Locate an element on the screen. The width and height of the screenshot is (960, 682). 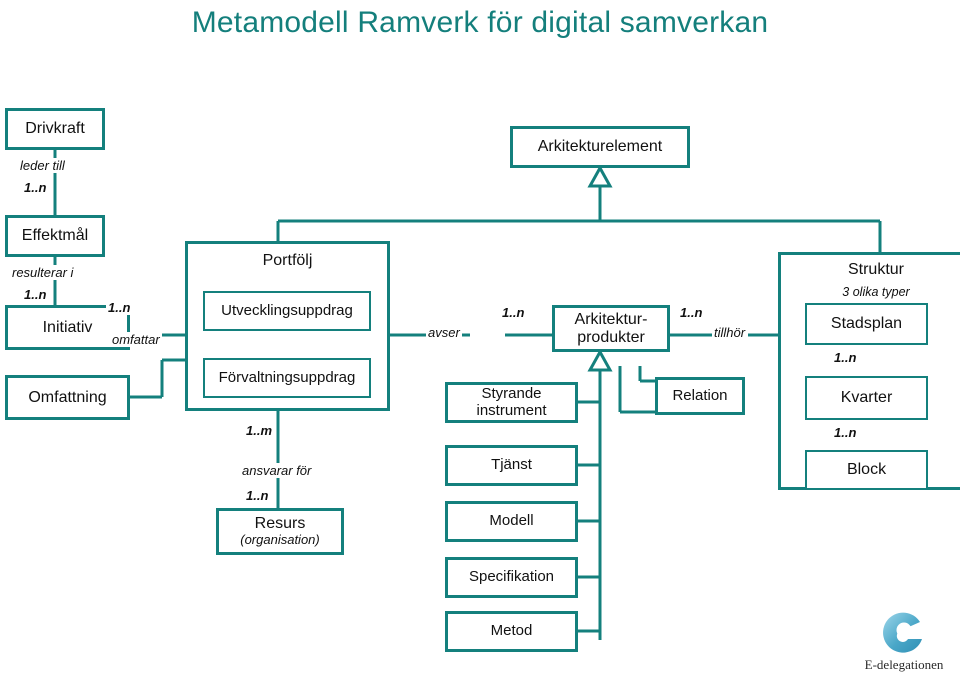
edge-label-ansvarar-for: ansvarar för is located at coordinates (277, 470).